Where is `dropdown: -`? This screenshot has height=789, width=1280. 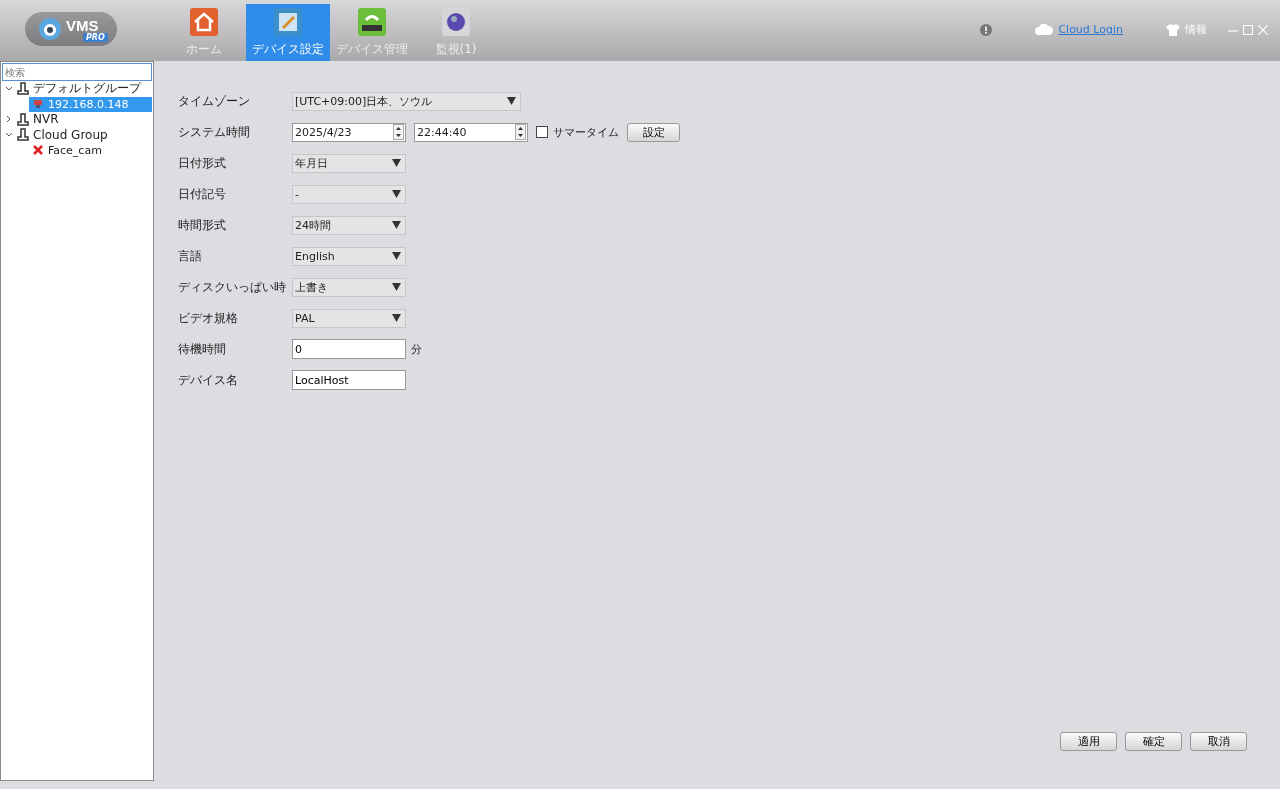
dropdown: - is located at coordinates (349, 194).